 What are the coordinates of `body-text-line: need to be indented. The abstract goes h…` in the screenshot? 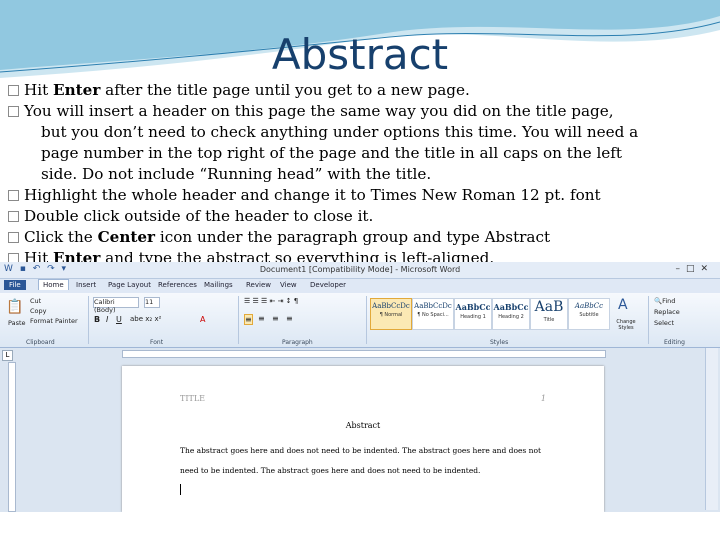 It's located at (330, 470).